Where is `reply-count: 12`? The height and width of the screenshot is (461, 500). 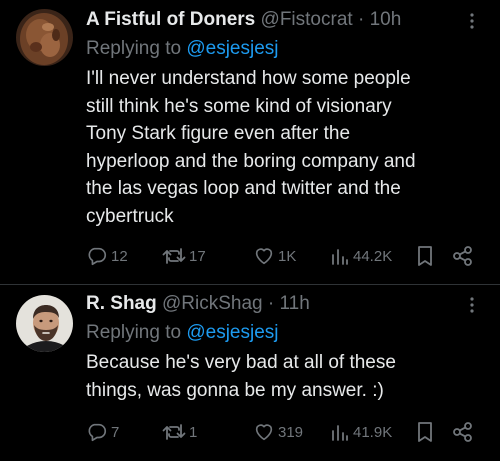
reply-count: 12 is located at coordinates (119, 256).